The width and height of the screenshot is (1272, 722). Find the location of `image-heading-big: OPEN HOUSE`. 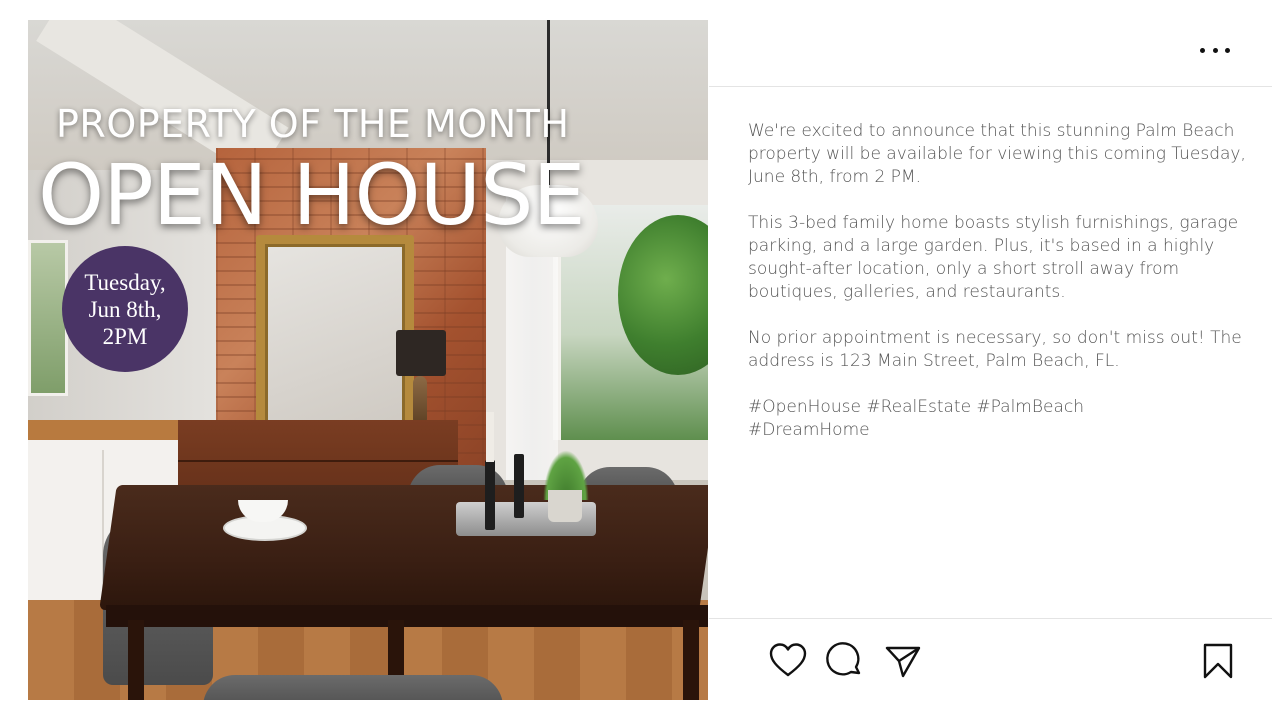

image-heading-big: OPEN HOUSE is located at coordinates (312, 195).